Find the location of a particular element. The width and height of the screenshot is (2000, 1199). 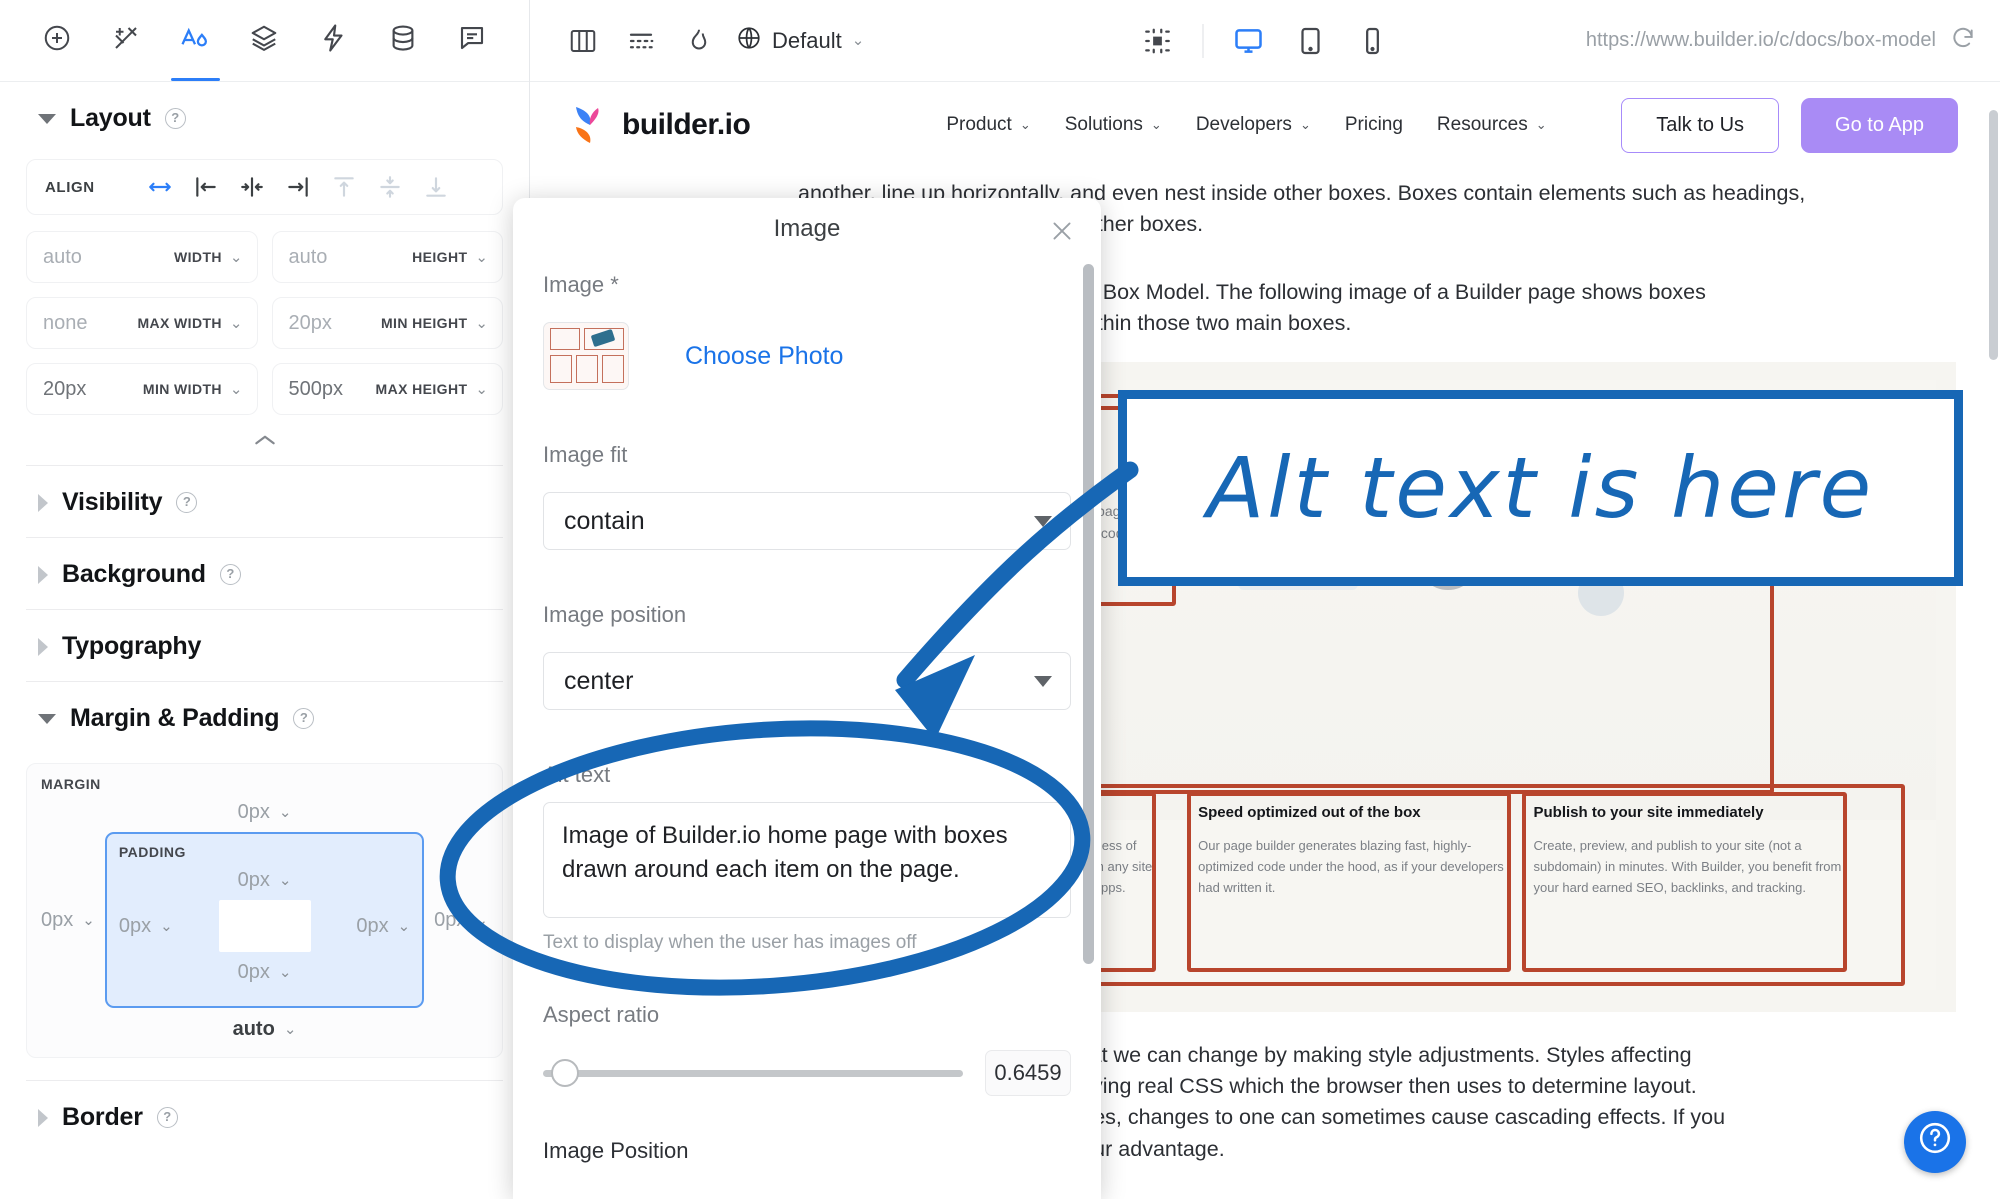

slider-handle is located at coordinates (565, 1073).